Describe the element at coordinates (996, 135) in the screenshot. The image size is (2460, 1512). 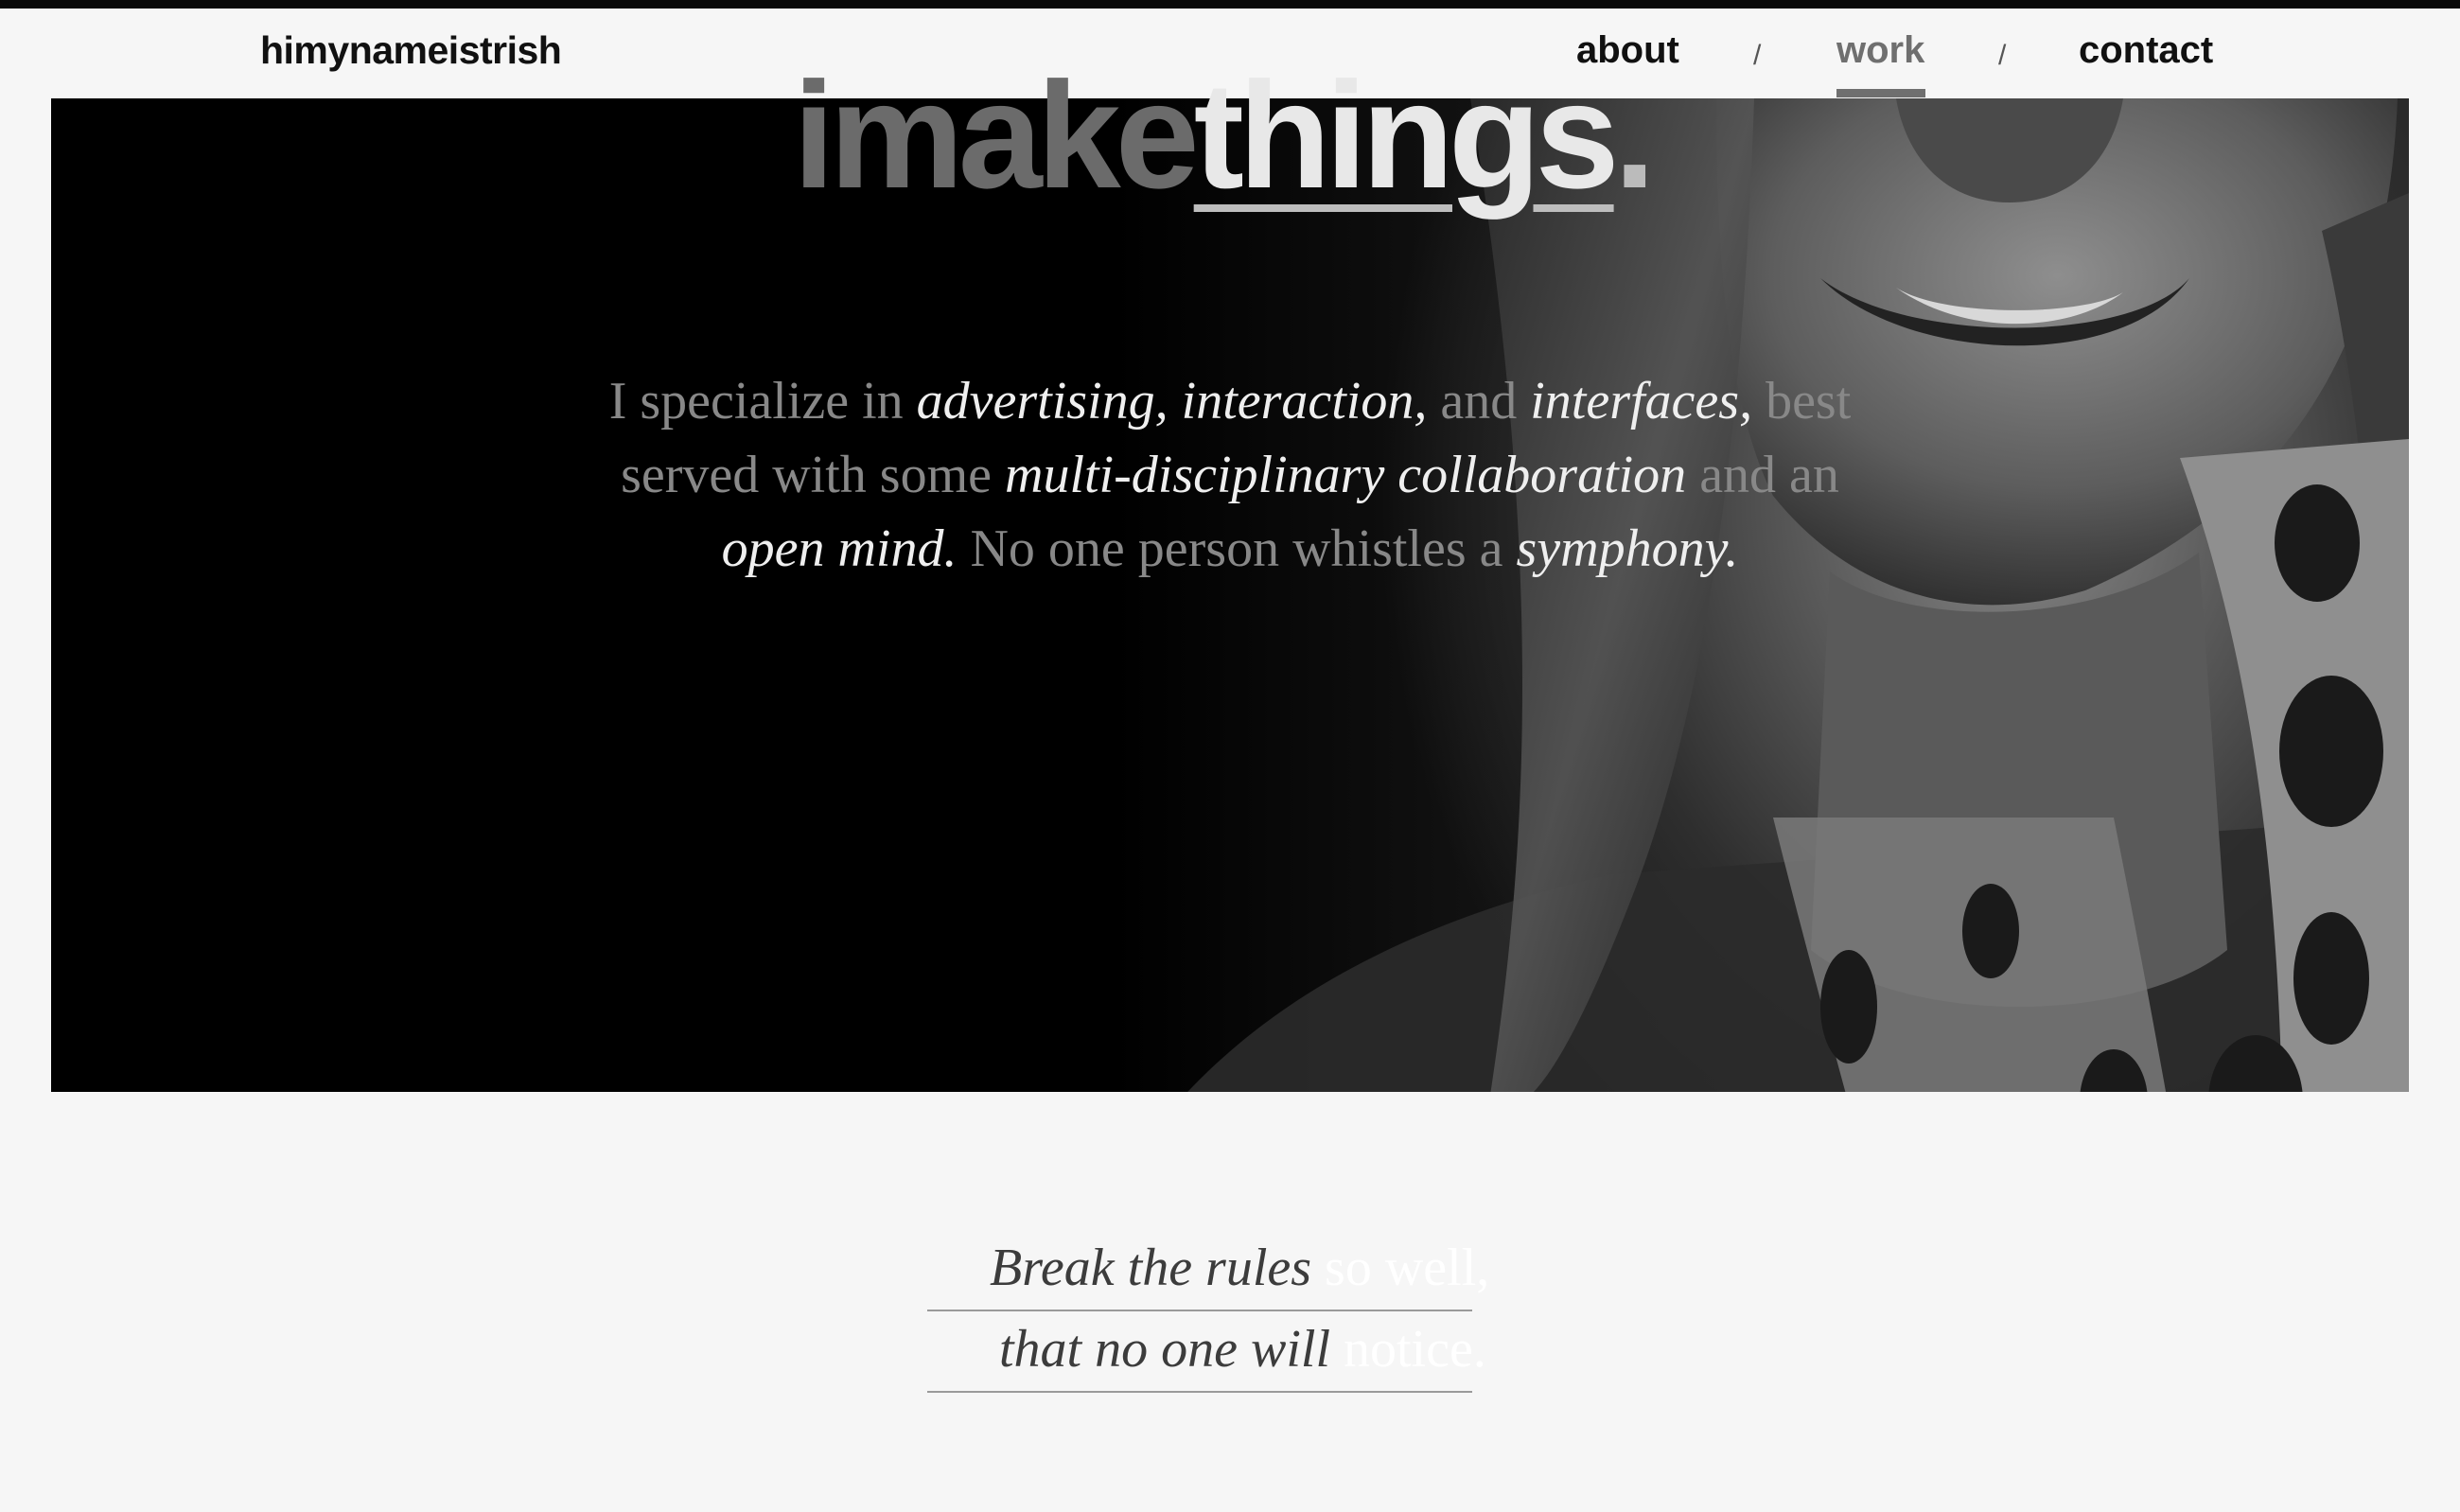
I see `headline-light-word: imake` at that location.